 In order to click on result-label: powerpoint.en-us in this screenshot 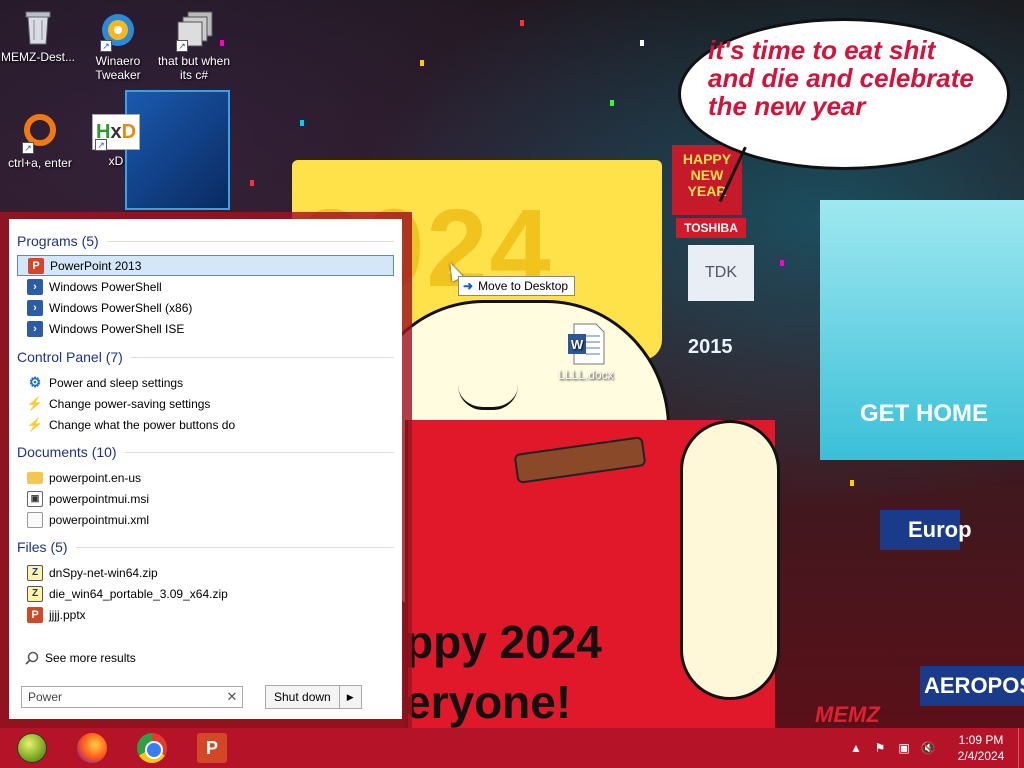, I will do `click(95, 477)`.